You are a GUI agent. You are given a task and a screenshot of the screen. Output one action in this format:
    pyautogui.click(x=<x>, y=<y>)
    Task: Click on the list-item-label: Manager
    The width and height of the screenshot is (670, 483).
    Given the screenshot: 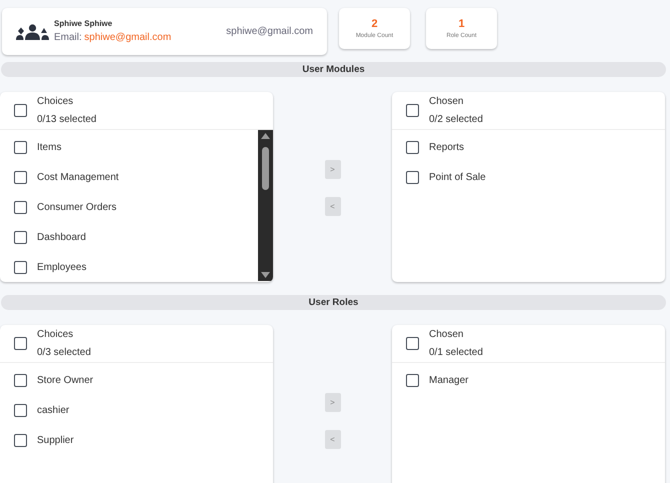 What is the action you would take?
    pyautogui.click(x=448, y=380)
    